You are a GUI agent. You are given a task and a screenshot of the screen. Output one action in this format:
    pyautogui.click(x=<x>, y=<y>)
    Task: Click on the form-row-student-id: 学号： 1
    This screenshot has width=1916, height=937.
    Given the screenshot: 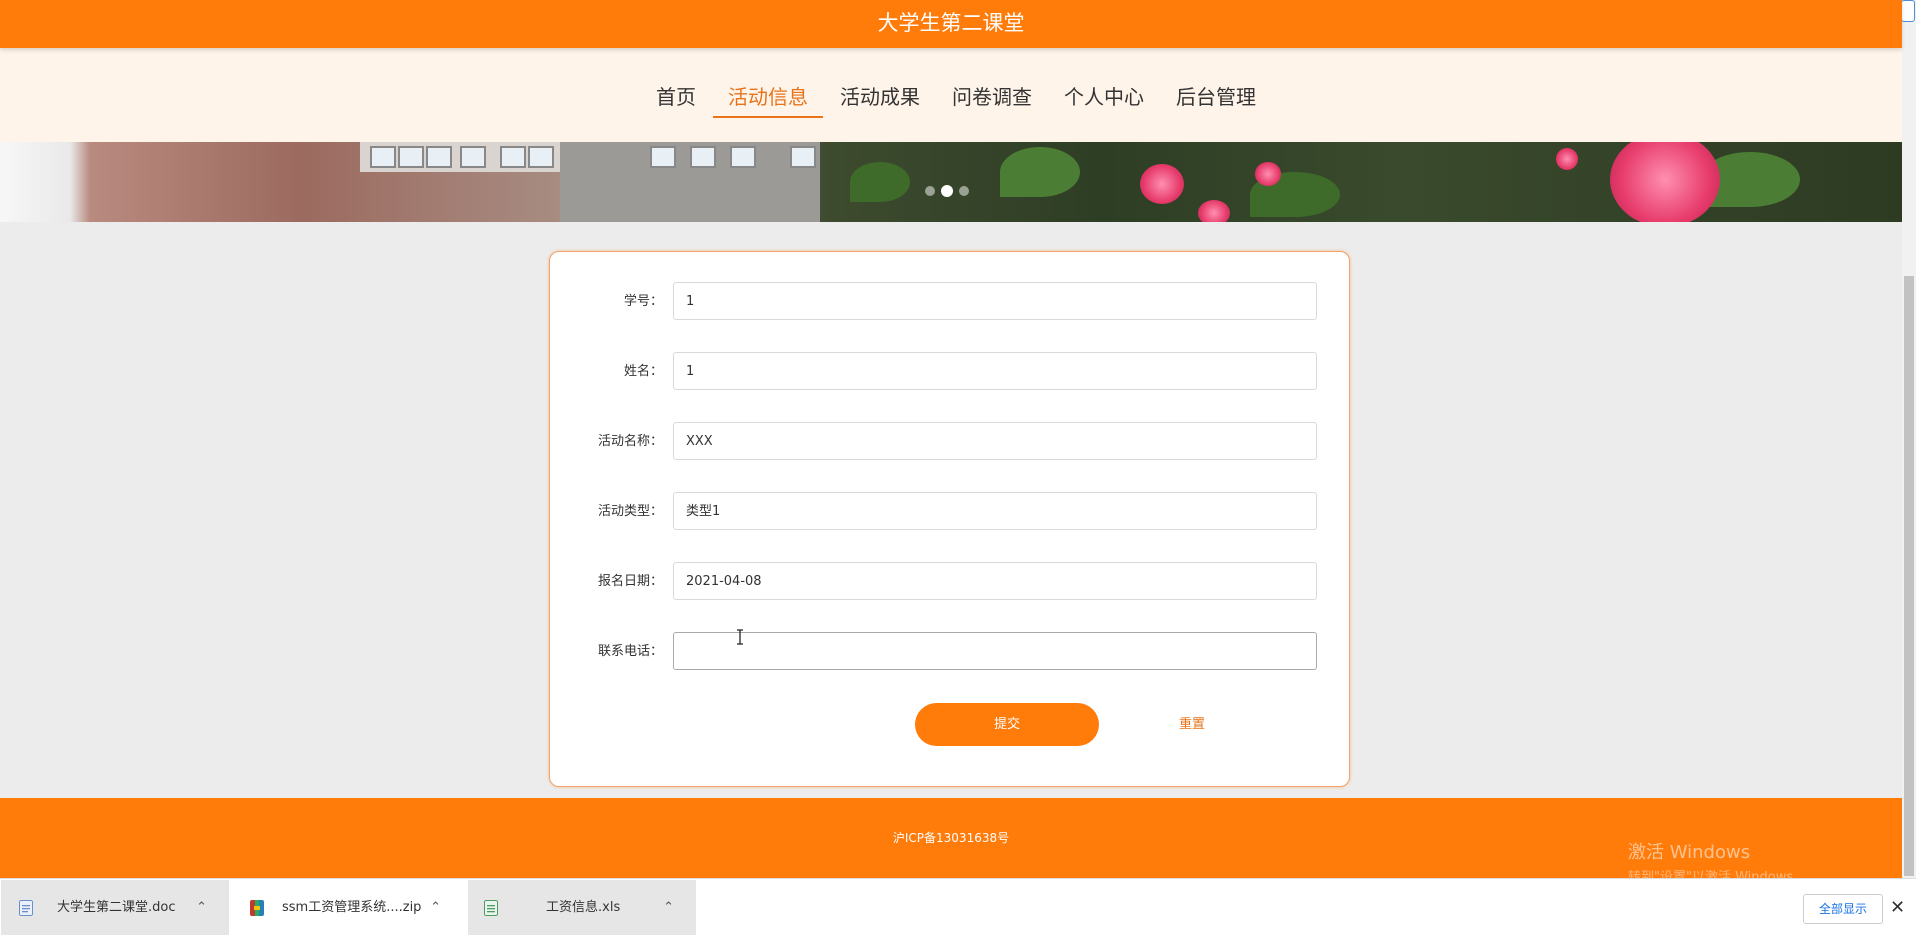 What is the action you would take?
    pyautogui.click(x=949, y=302)
    